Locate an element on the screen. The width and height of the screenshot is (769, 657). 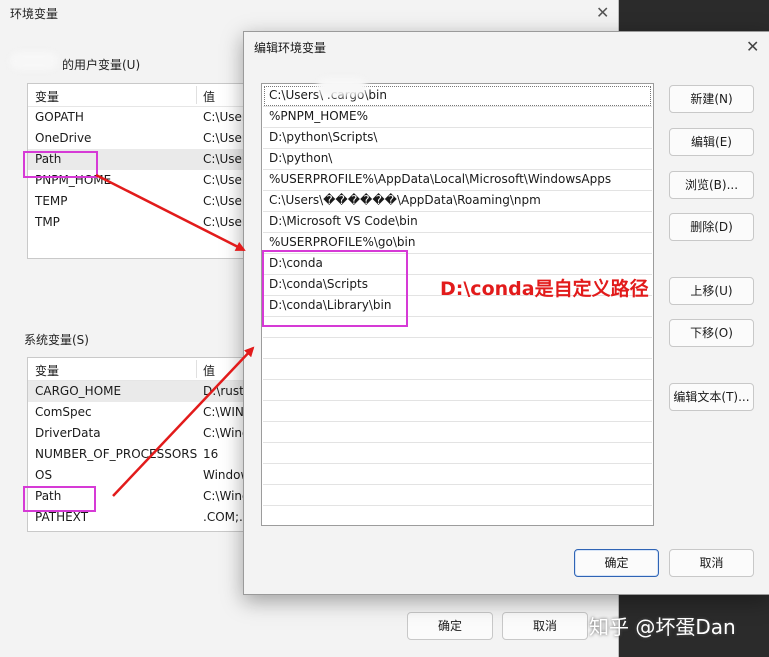
arrow-system-path is located at coordinates (183, 421).